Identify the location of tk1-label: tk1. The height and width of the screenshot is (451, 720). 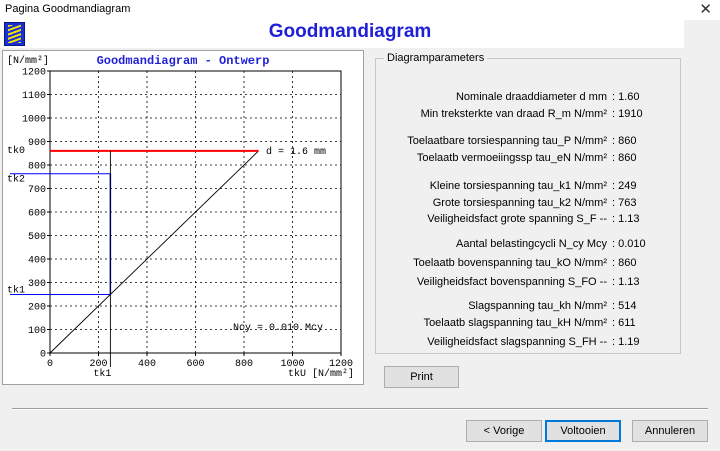
(16, 290).